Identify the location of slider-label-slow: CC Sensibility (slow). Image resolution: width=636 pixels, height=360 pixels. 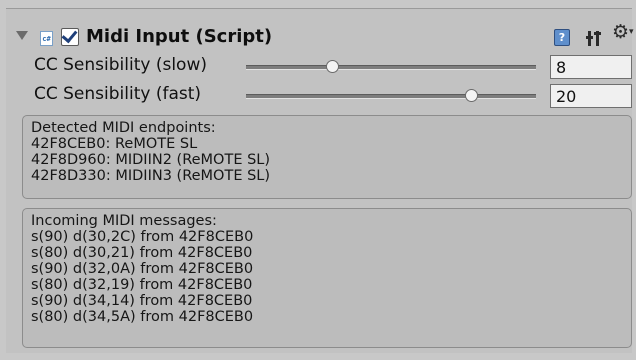
(120, 65).